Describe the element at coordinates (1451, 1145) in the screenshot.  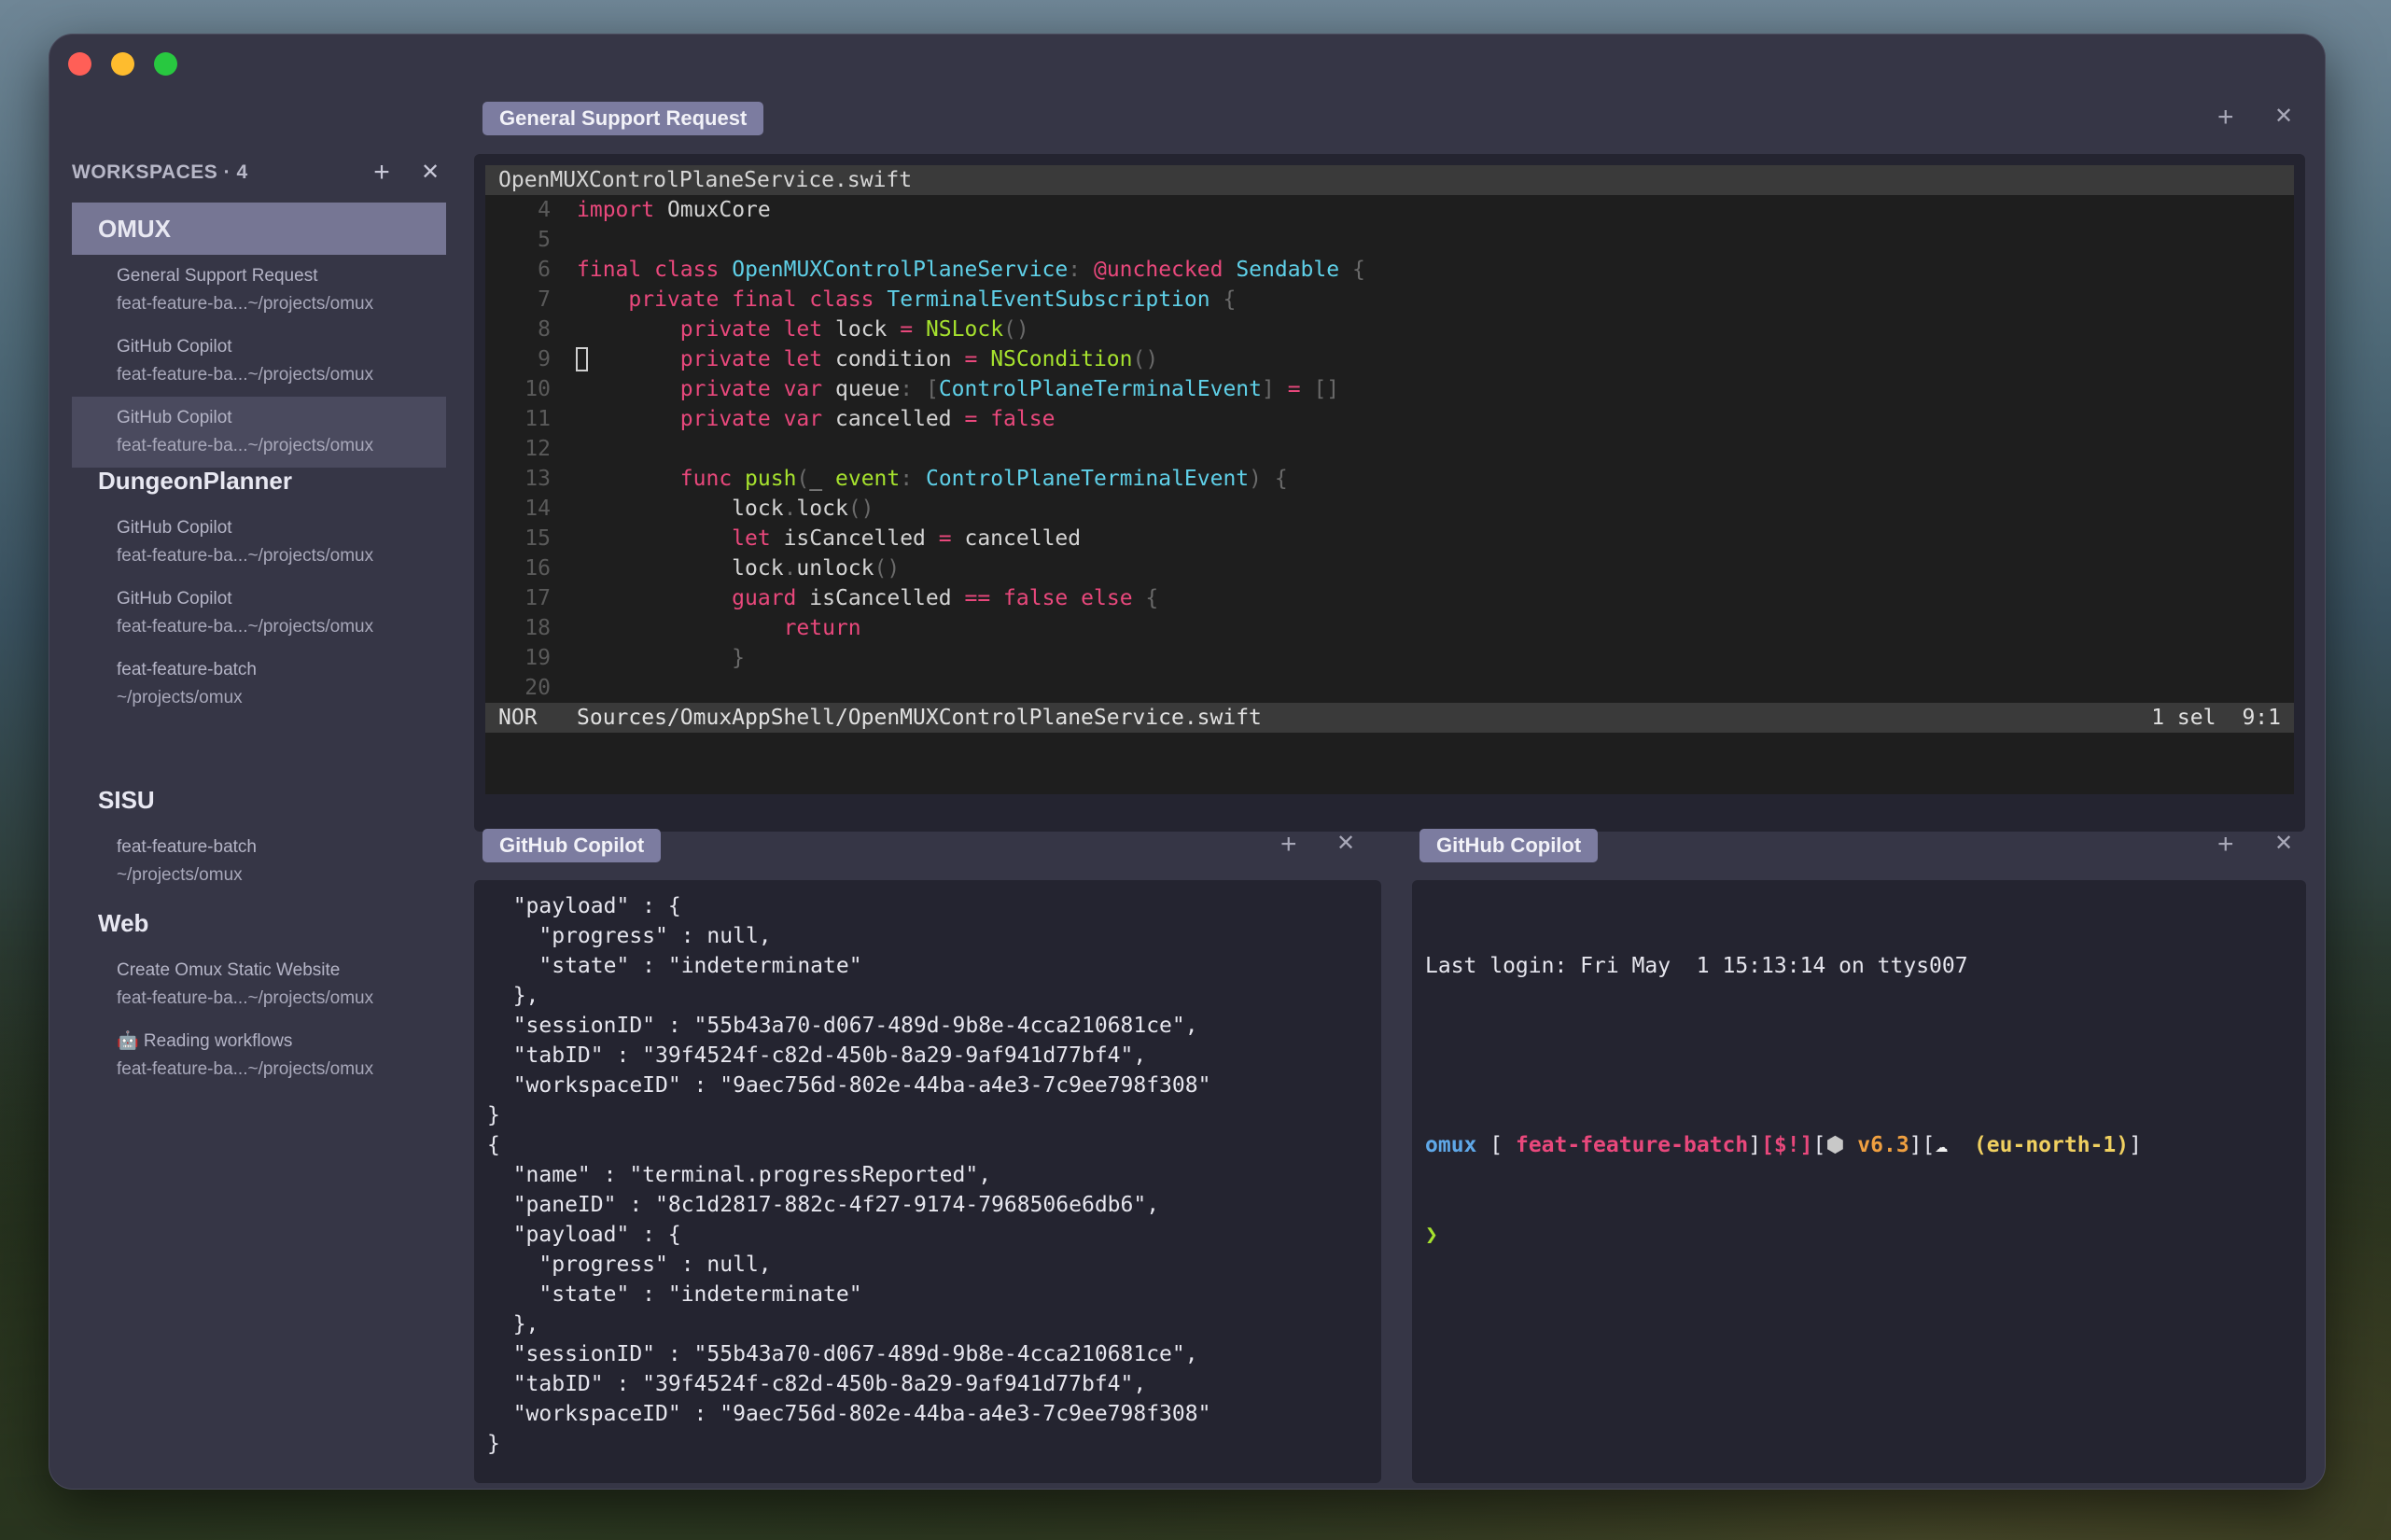
I see `prompt-dir: omux` at that location.